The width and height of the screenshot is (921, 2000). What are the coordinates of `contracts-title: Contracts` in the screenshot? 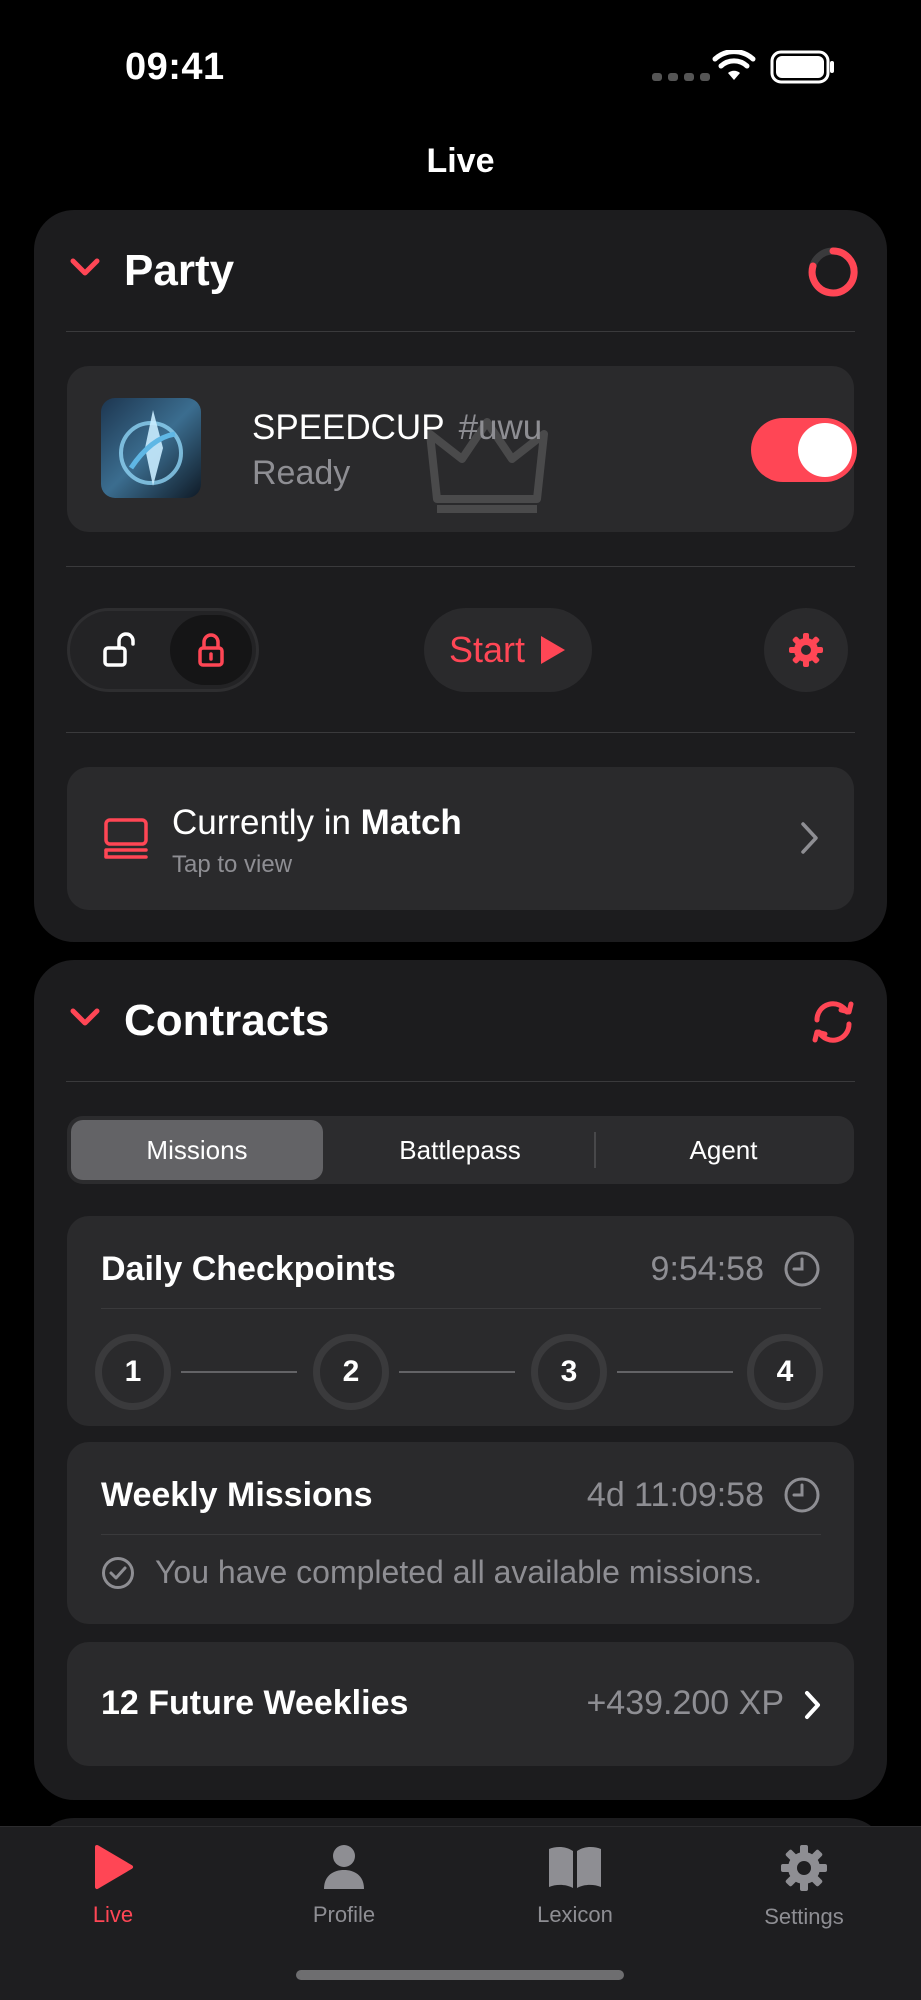 It's located at (227, 1020).